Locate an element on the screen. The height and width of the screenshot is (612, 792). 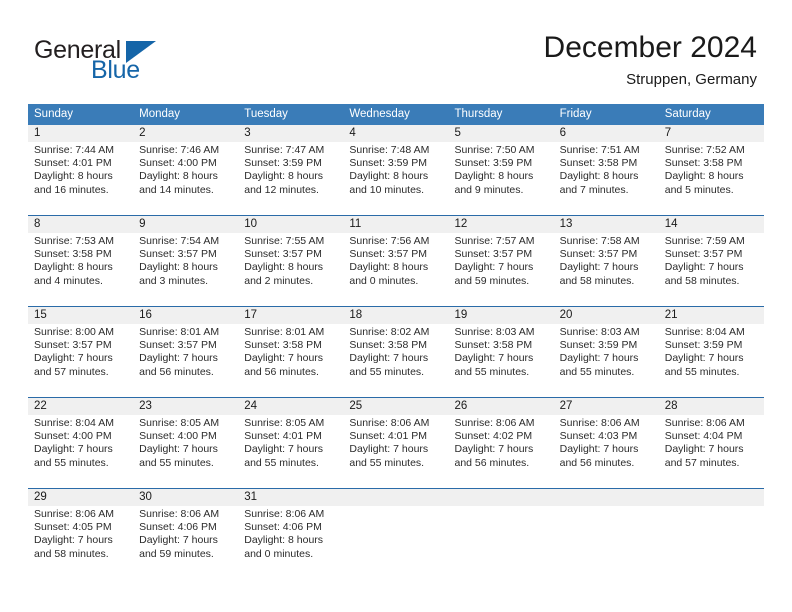
day-detail-line: and 7 minutes. is located at coordinates (594, 189).